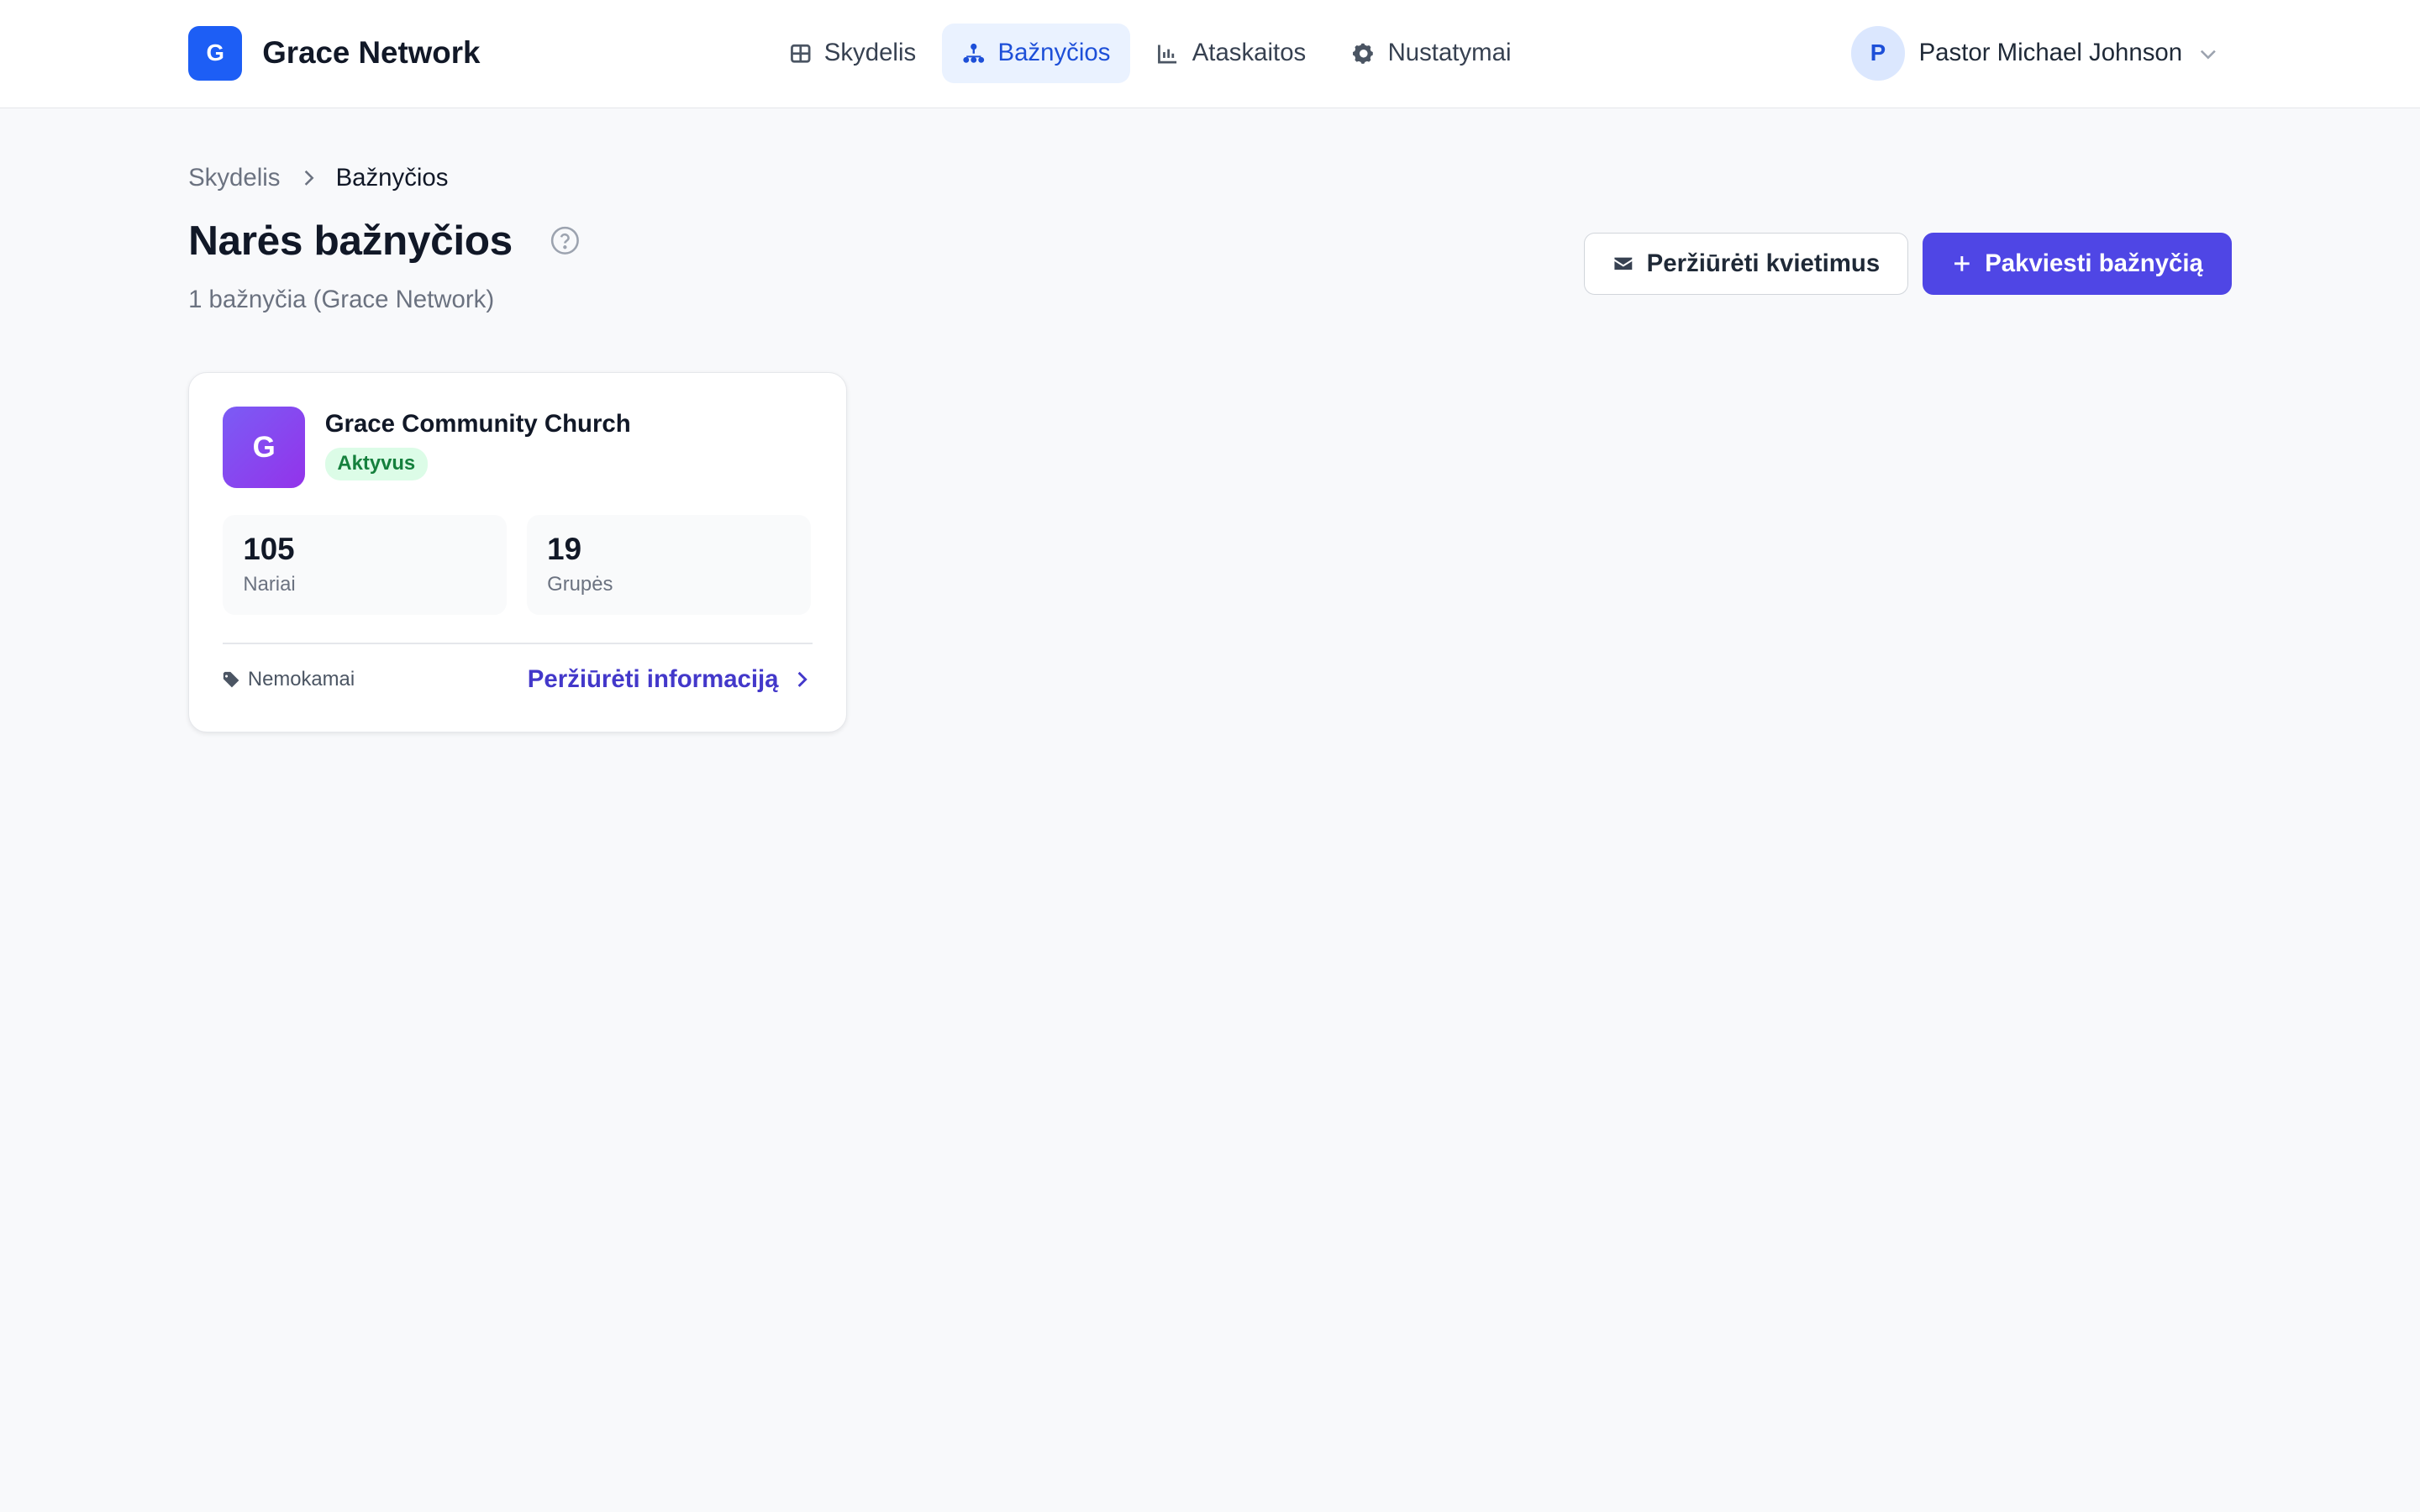 This screenshot has height=1512, width=2420. I want to click on network-icon, so click(974, 53).